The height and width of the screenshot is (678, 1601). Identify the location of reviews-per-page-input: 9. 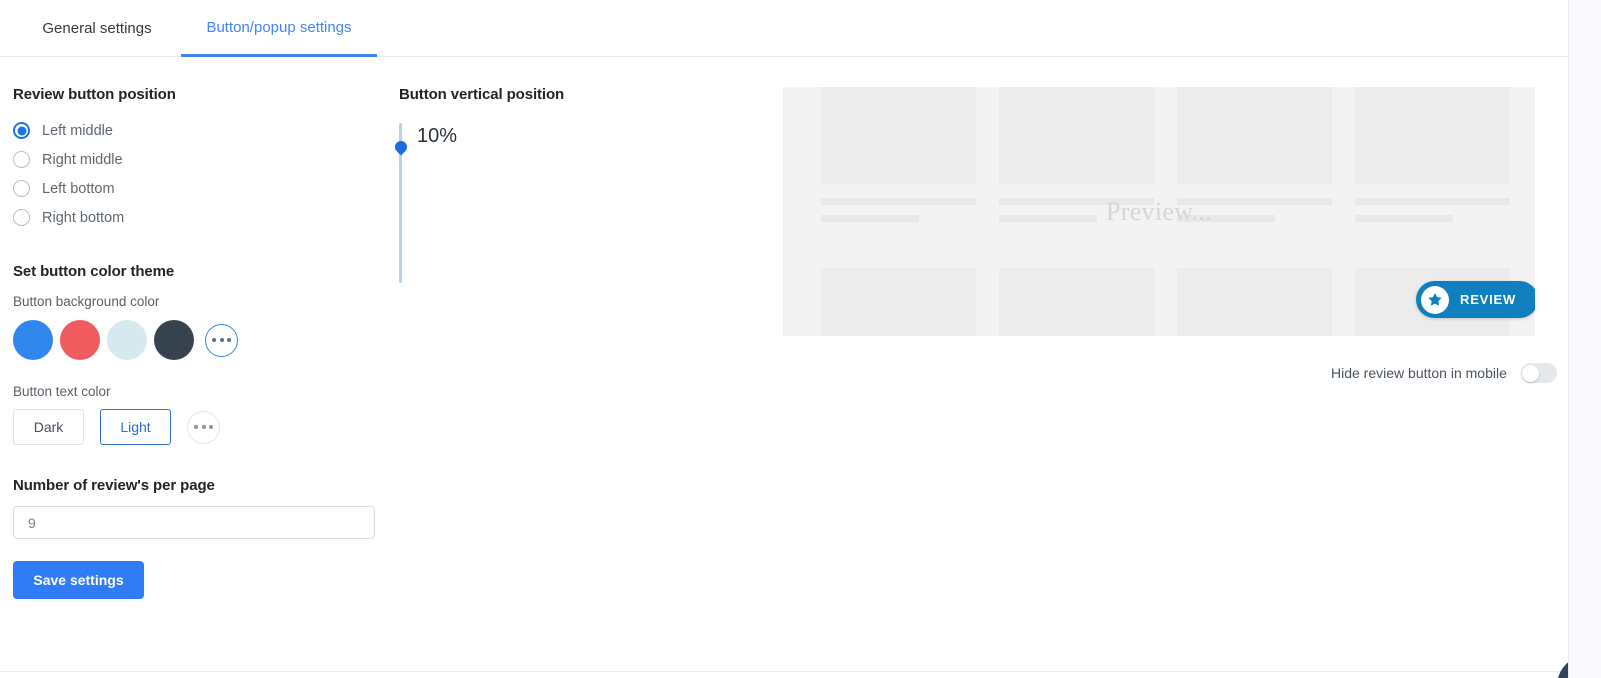
(194, 522).